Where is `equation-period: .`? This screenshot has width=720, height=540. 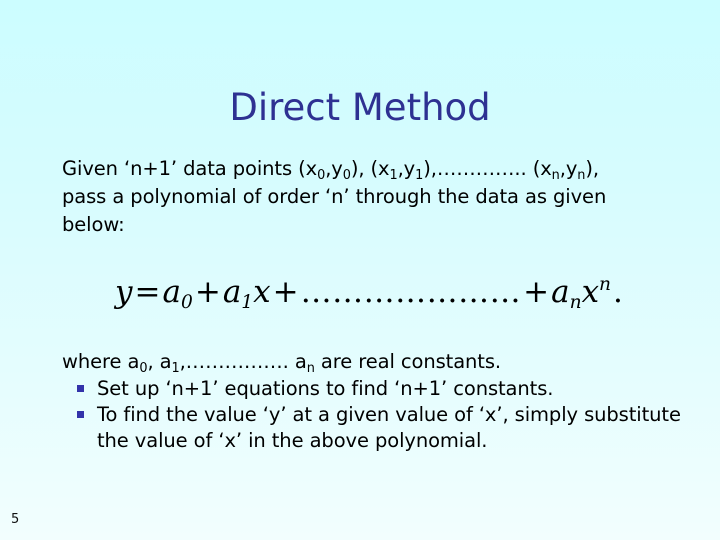
equation-period: . is located at coordinates (618, 292).